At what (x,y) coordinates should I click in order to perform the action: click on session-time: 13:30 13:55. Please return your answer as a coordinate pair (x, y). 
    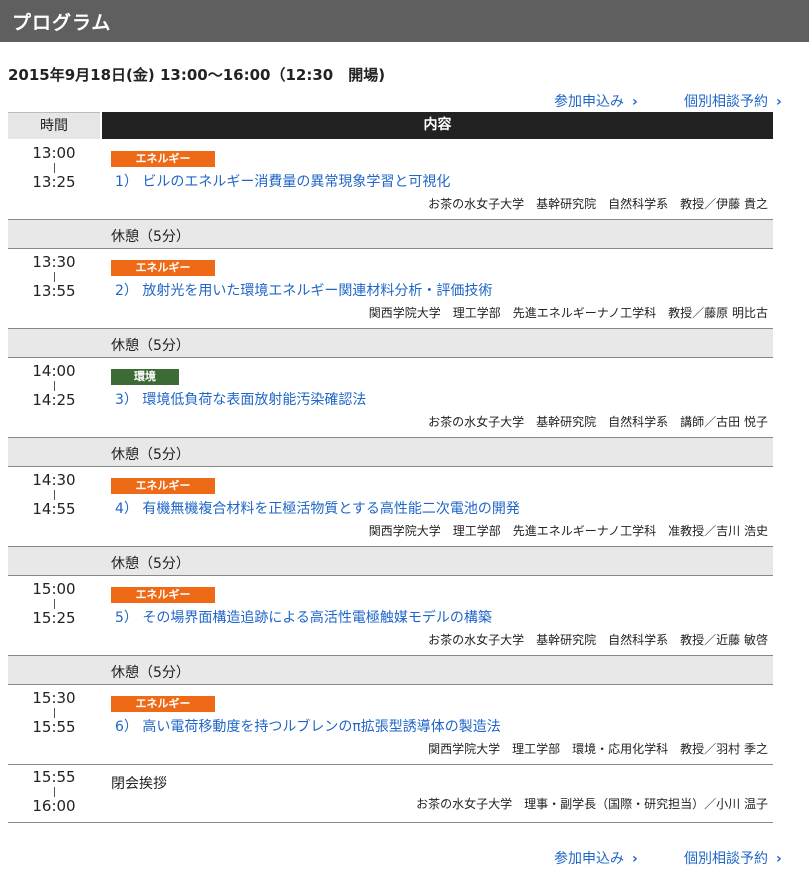
    Looking at the image, I should click on (54, 277).